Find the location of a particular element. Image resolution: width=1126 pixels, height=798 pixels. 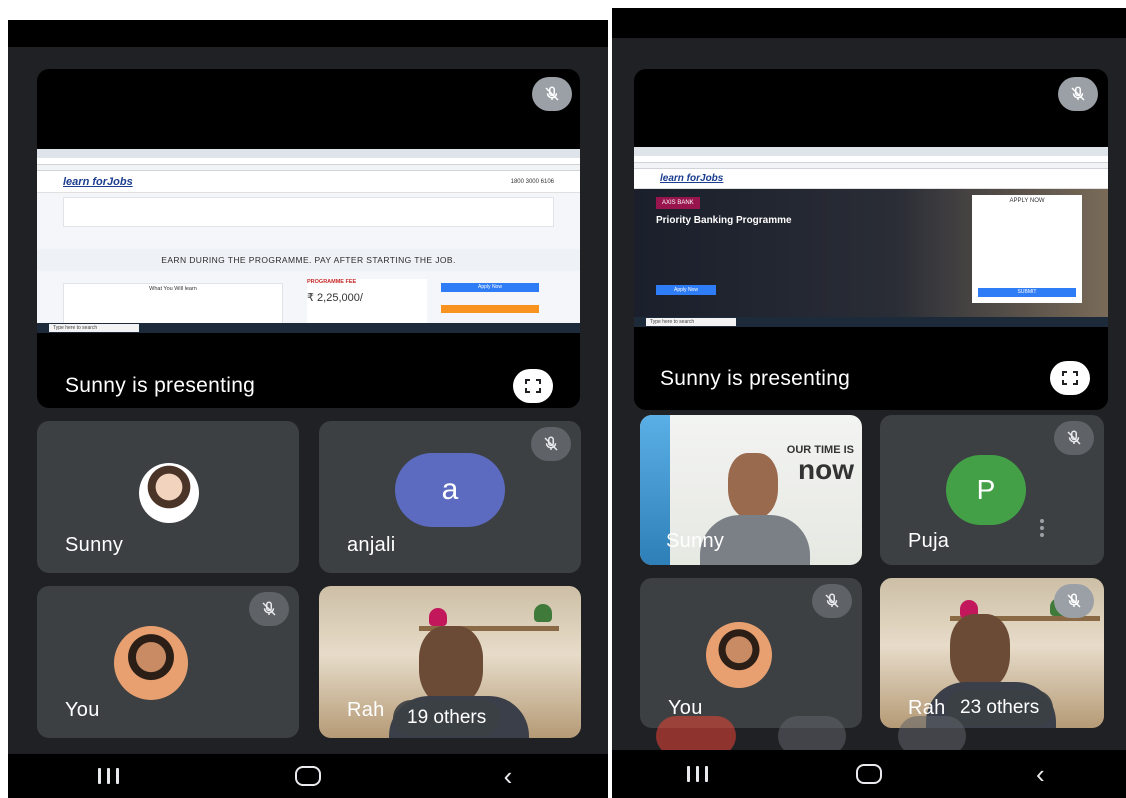

participant-tile-others: Rah 19 others is located at coordinates (450, 662).